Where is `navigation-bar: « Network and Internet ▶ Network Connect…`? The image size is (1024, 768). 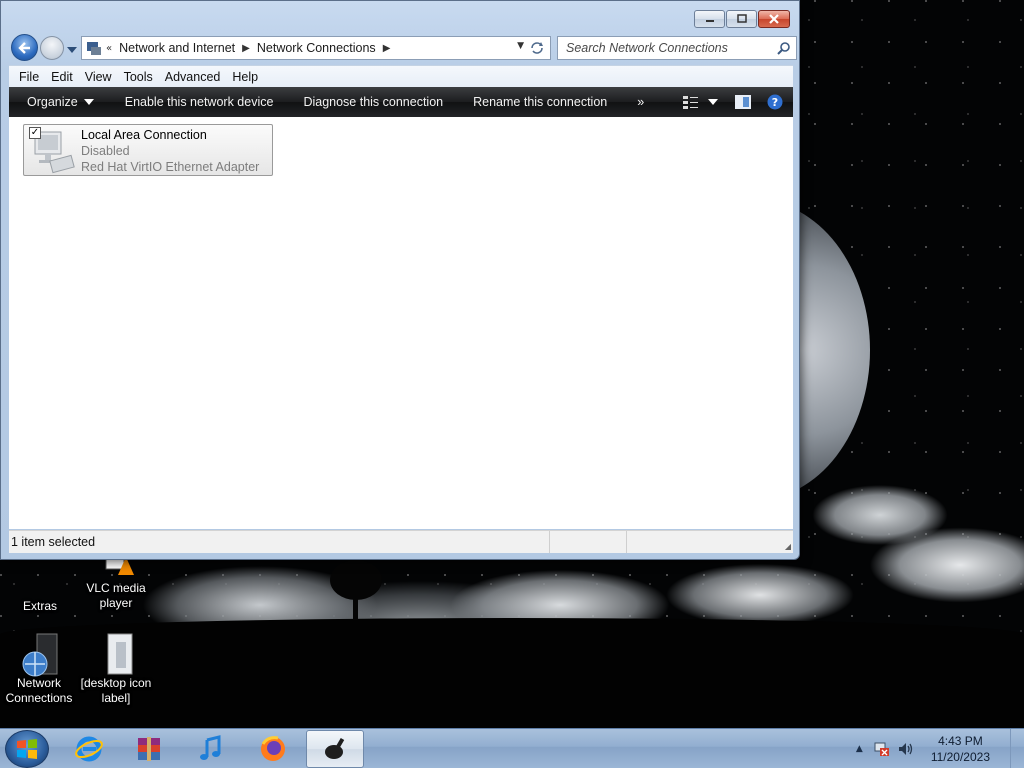 navigation-bar: « Network and Internet ▶ Network Connect… is located at coordinates (403, 47).